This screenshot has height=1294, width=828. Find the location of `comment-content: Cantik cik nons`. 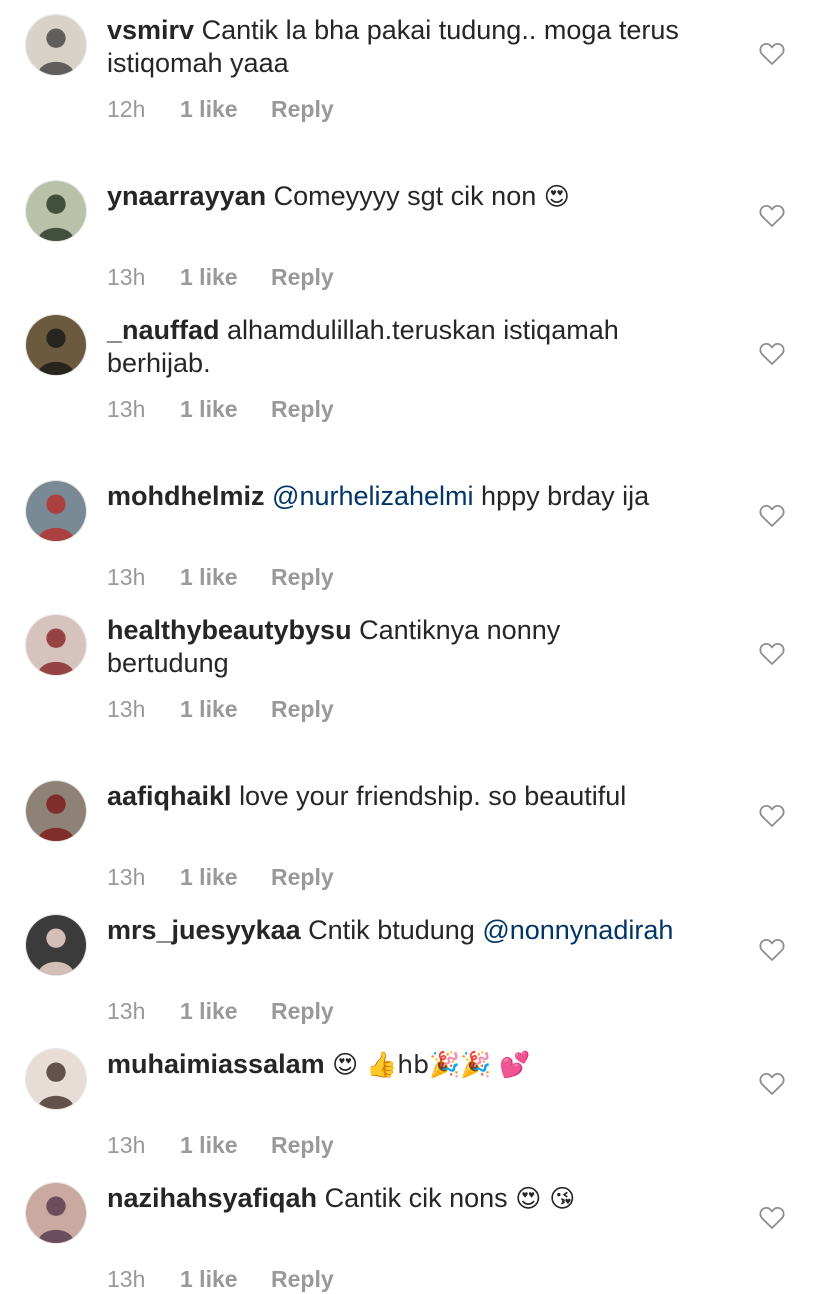

comment-content: Cantik cik nons is located at coordinates (416, 1198).